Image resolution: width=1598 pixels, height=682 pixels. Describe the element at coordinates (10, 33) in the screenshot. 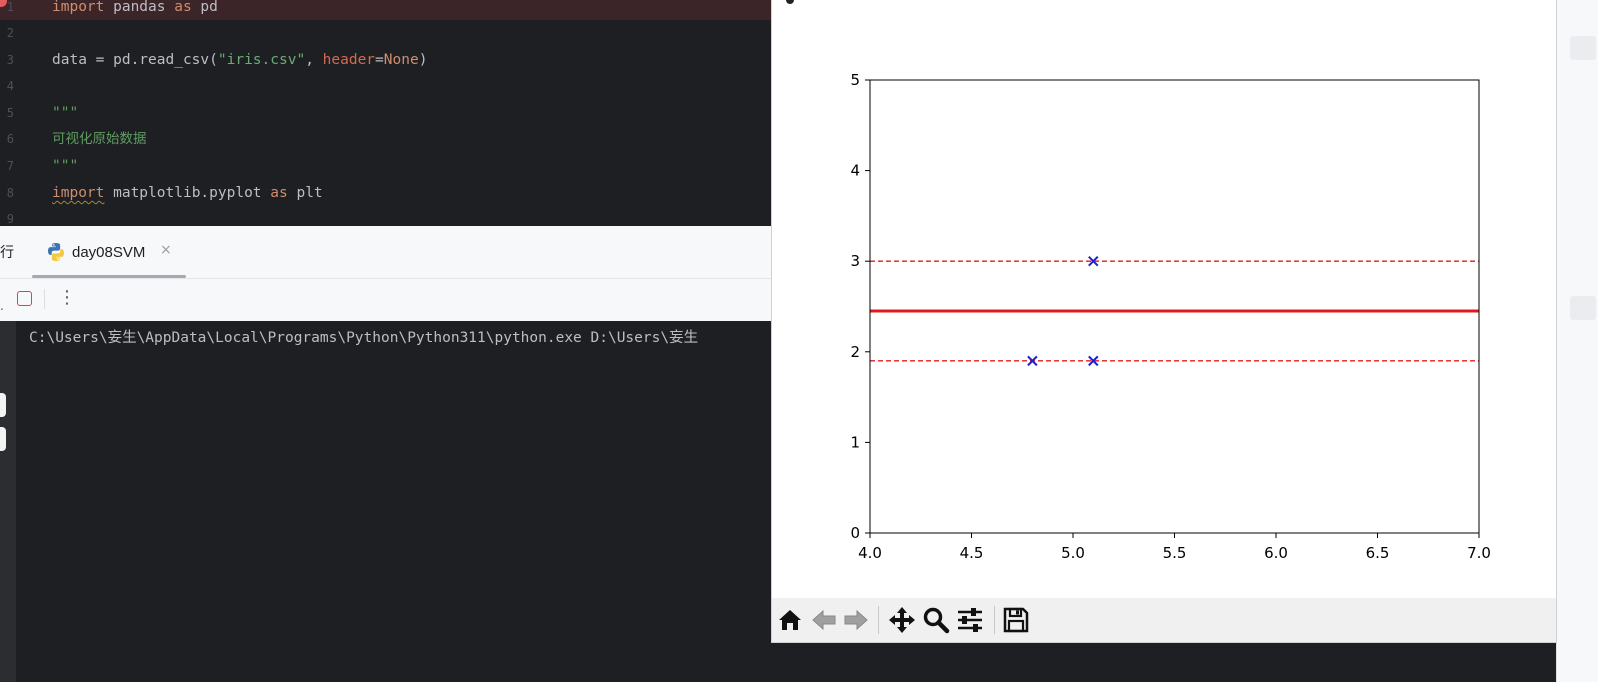

I see `line-number: 2` at that location.